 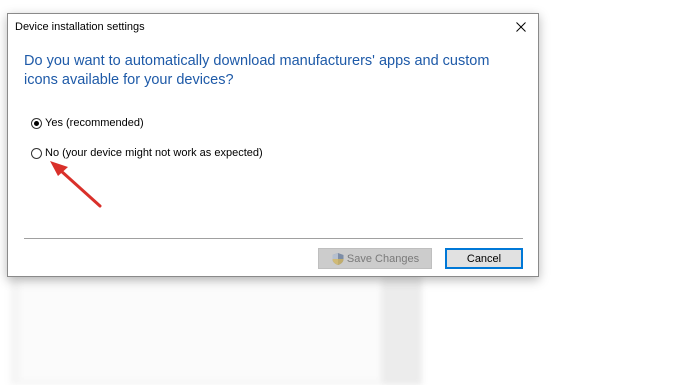 I want to click on dialog-titlebar: Device installation settings, so click(x=273, y=28).